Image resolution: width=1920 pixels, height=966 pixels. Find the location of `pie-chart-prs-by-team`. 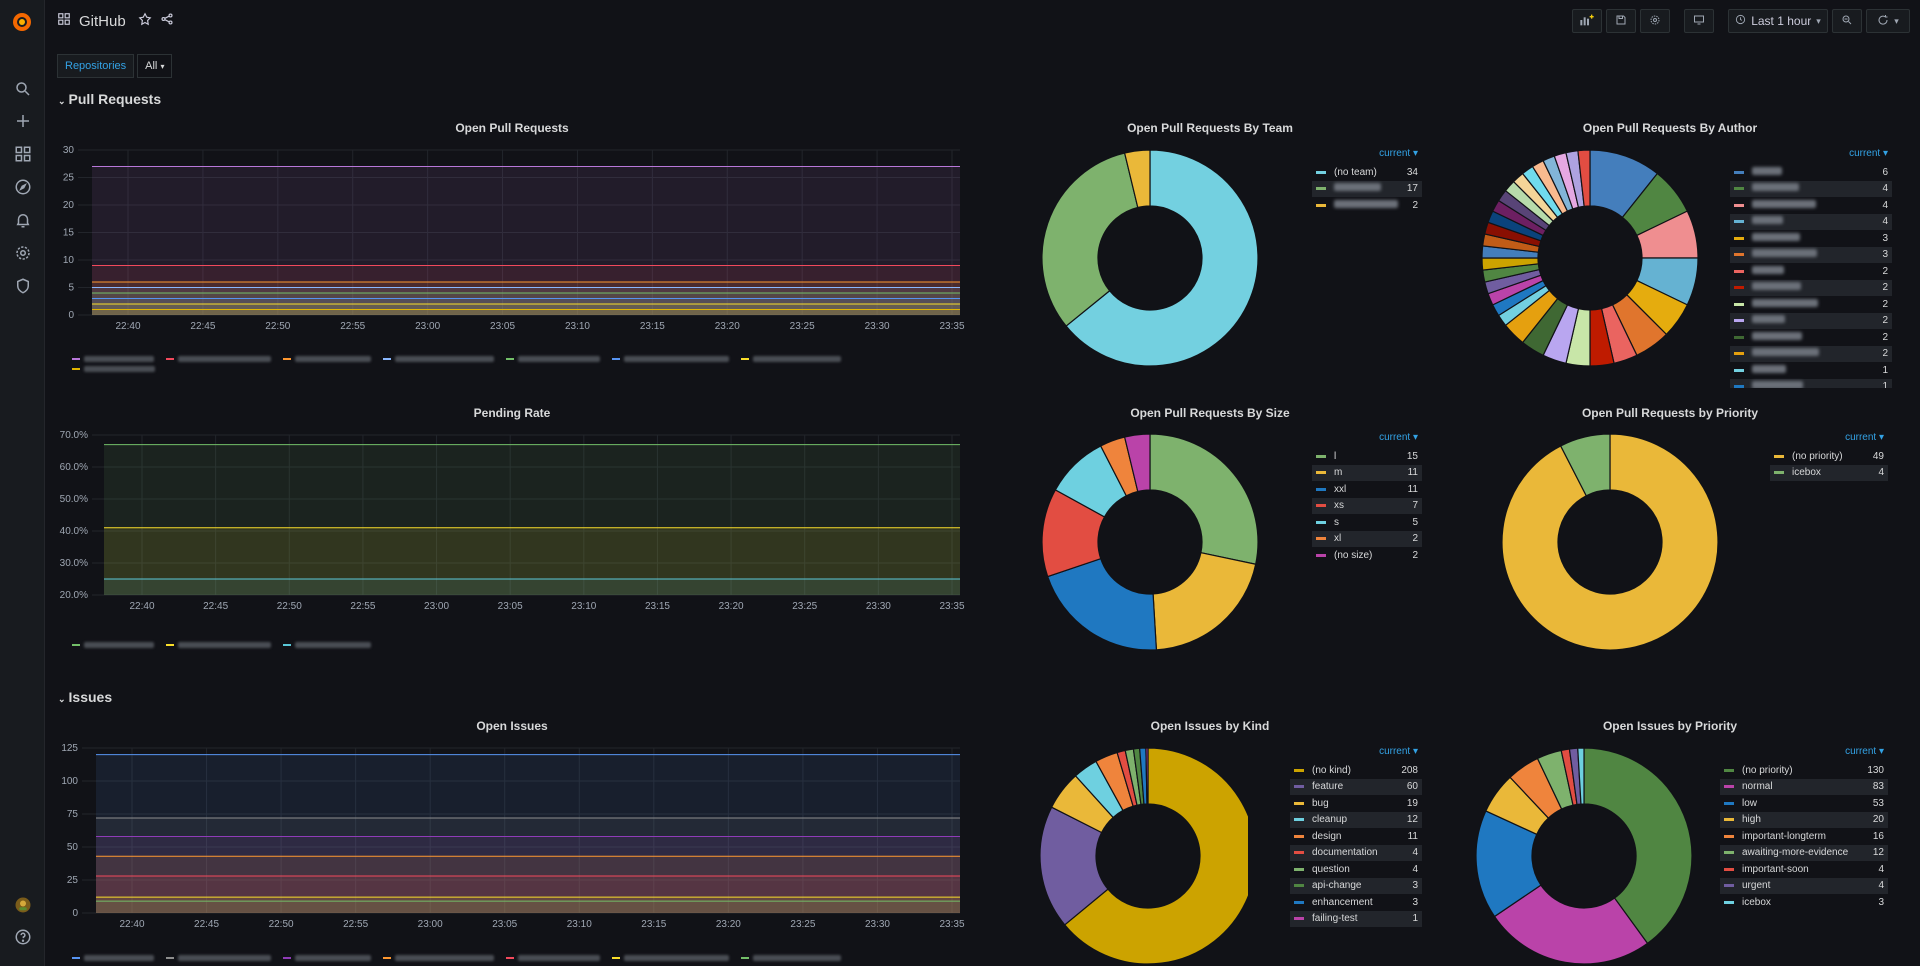

pie-chart-prs-by-team is located at coordinates (1150, 258).